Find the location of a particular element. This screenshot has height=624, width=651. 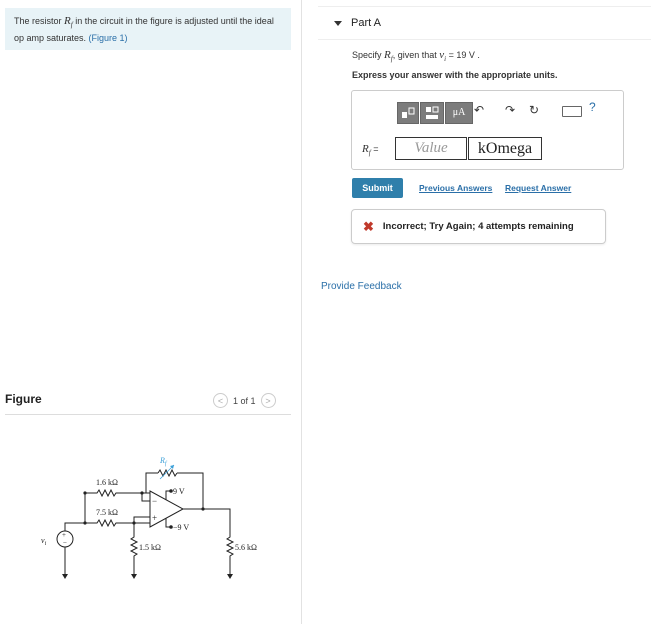

template-icon is located at coordinates (408, 112).